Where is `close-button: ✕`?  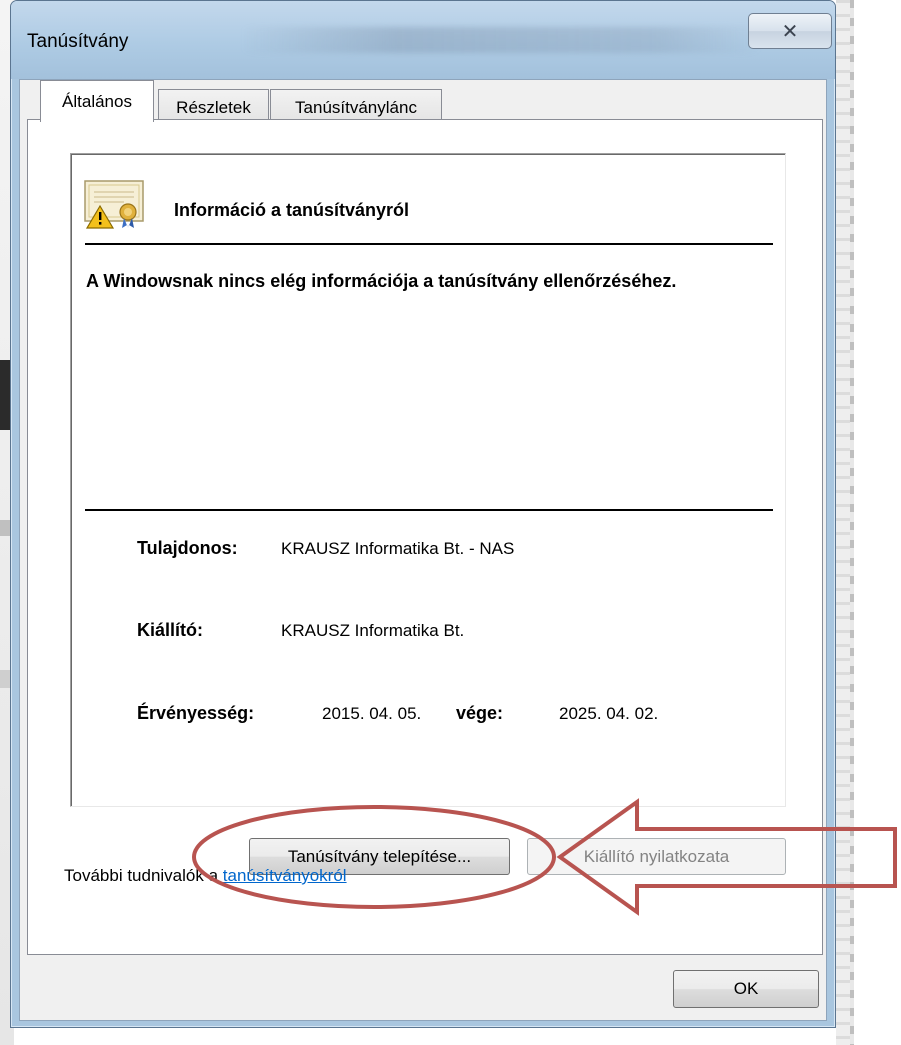 close-button: ✕ is located at coordinates (790, 31).